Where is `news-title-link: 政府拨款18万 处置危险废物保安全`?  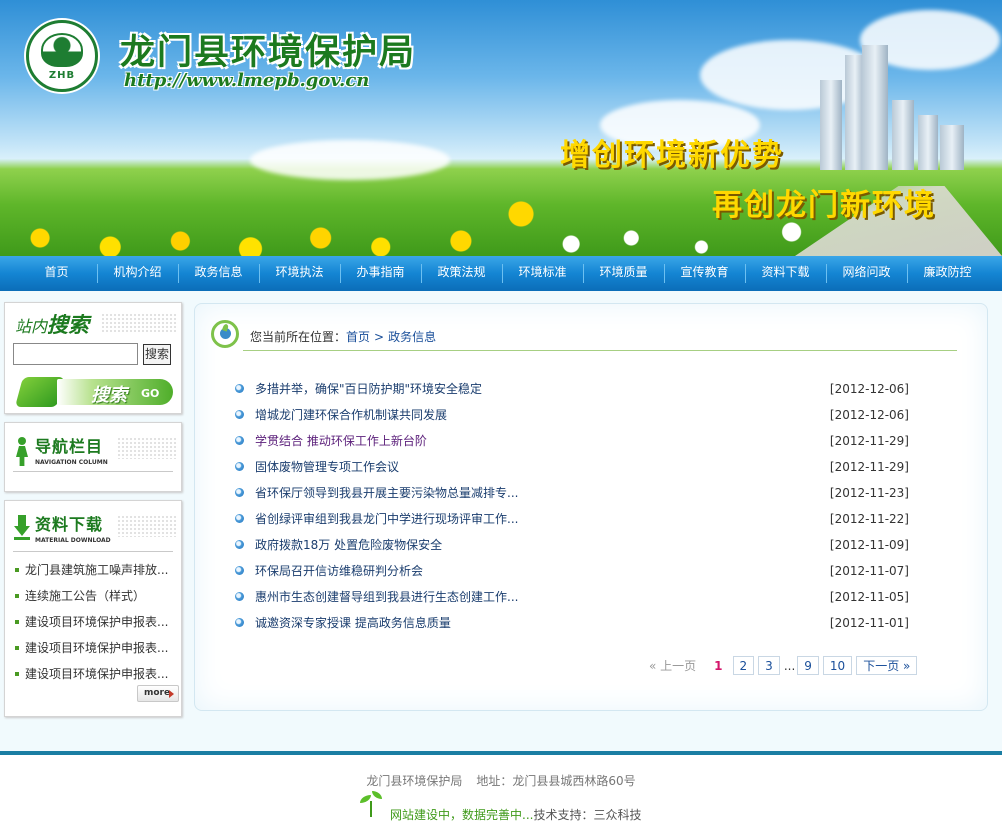
news-title-link: 政府拨款18万 处置危险废物保安全 is located at coordinates (348, 545).